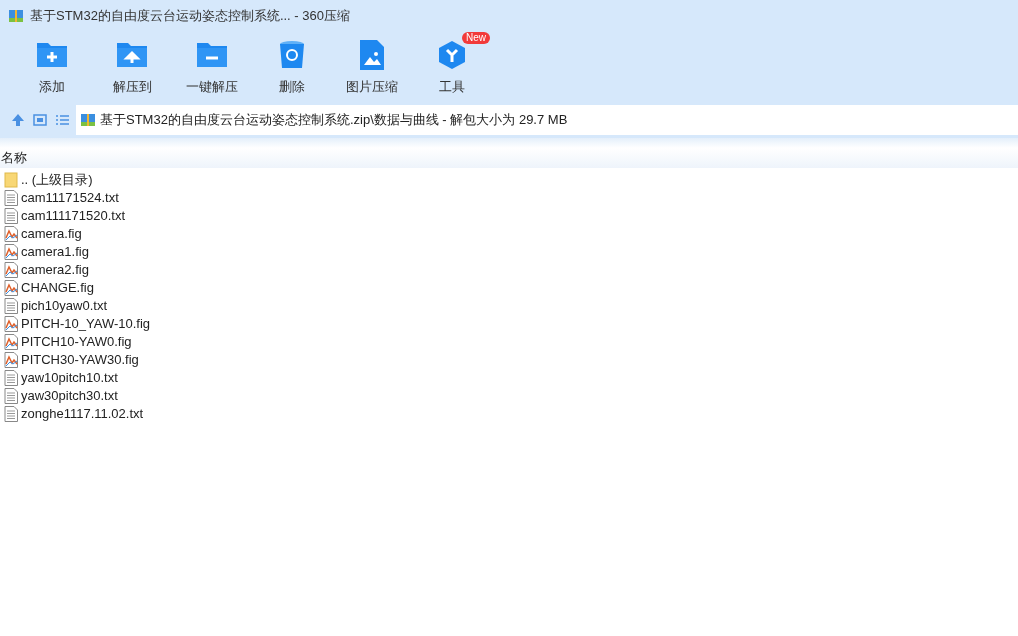 This screenshot has width=1018, height=636. Describe the element at coordinates (70, 198) in the screenshot. I see `file-name: cam11171524.txt` at that location.